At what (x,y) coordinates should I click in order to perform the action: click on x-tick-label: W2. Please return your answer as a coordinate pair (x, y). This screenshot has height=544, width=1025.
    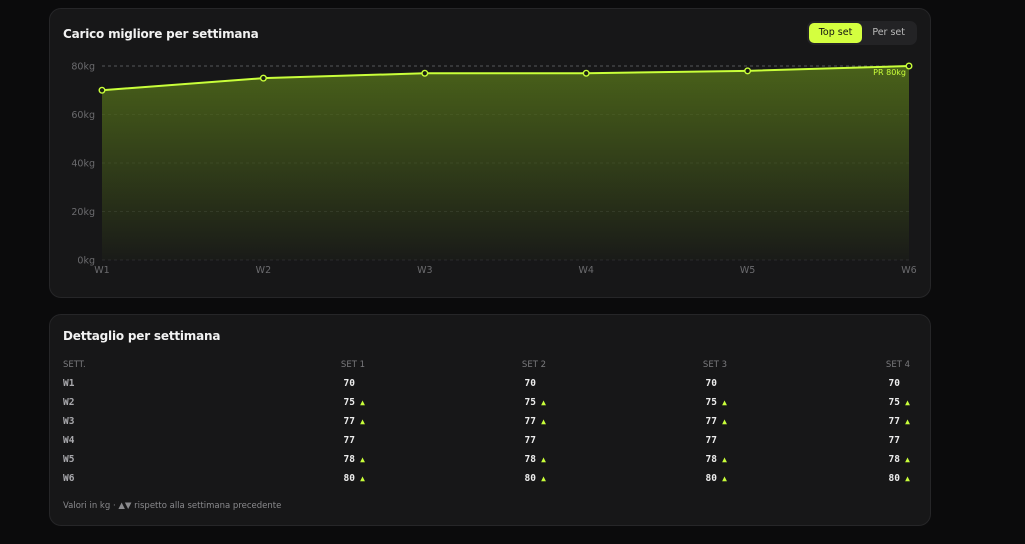
    Looking at the image, I should click on (263, 270).